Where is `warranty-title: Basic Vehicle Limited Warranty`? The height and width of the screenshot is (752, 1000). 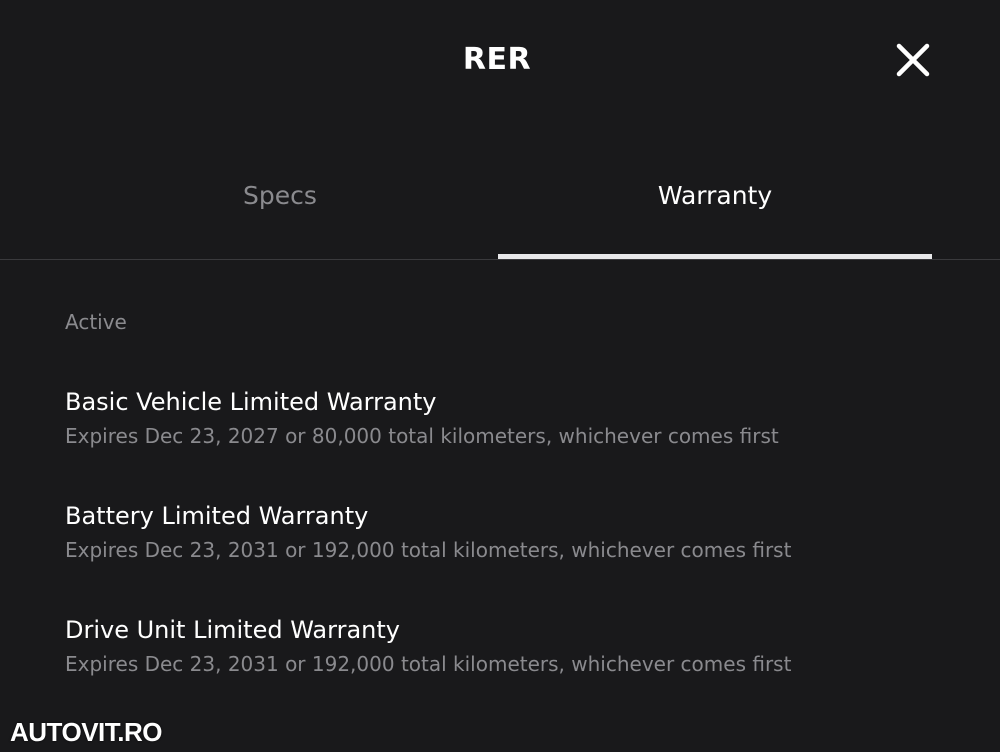 warranty-title: Basic Vehicle Limited Warranty is located at coordinates (251, 402).